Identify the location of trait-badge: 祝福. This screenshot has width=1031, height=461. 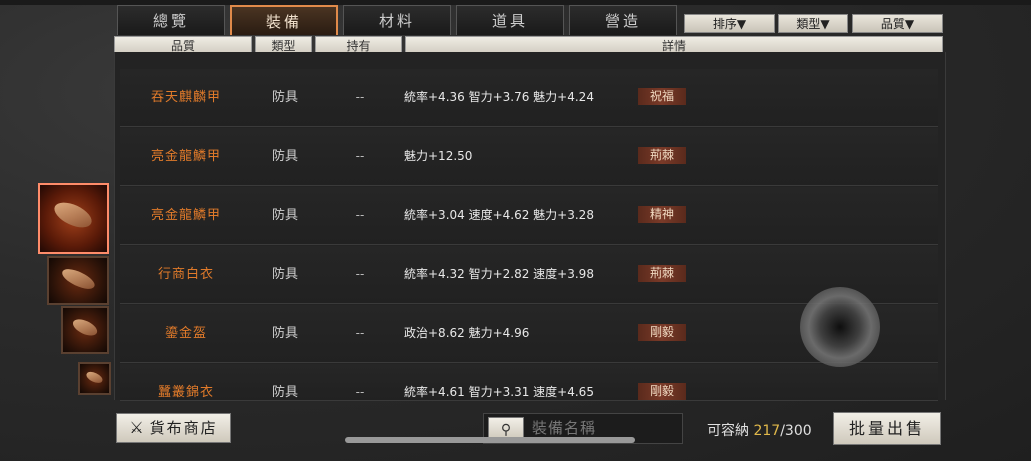
(662, 96).